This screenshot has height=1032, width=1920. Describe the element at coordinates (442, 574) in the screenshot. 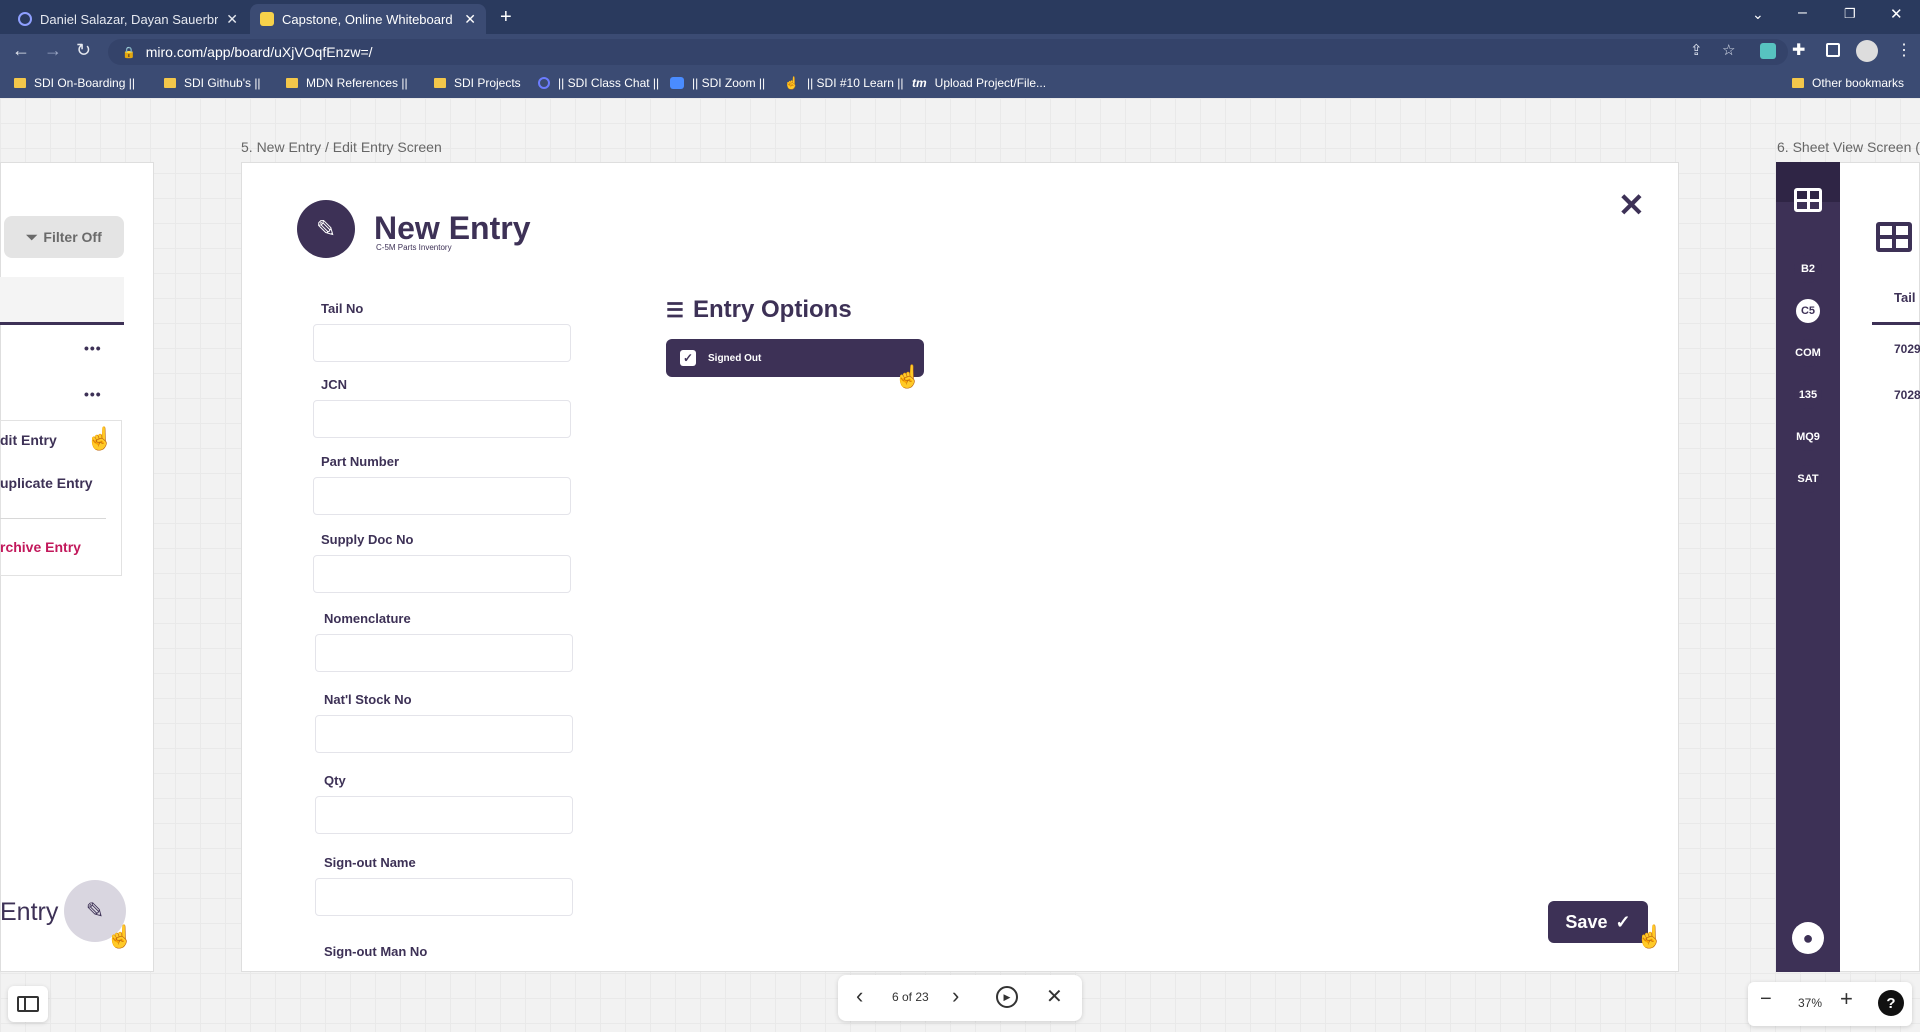

I see `supply-doc-no-input` at that location.